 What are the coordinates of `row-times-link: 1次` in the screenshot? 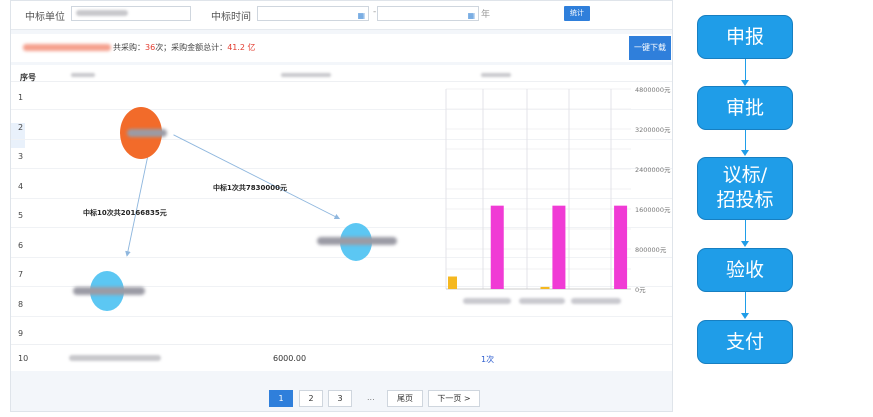 It's located at (487, 359).